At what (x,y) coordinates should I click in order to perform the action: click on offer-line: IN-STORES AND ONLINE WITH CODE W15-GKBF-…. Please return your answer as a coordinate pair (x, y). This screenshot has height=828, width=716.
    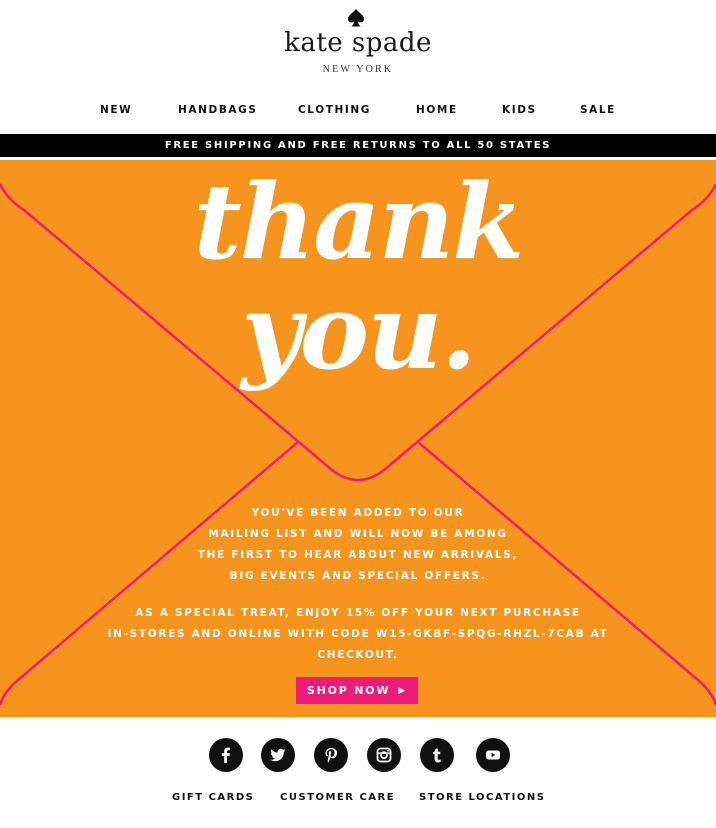
    Looking at the image, I should click on (358, 634).